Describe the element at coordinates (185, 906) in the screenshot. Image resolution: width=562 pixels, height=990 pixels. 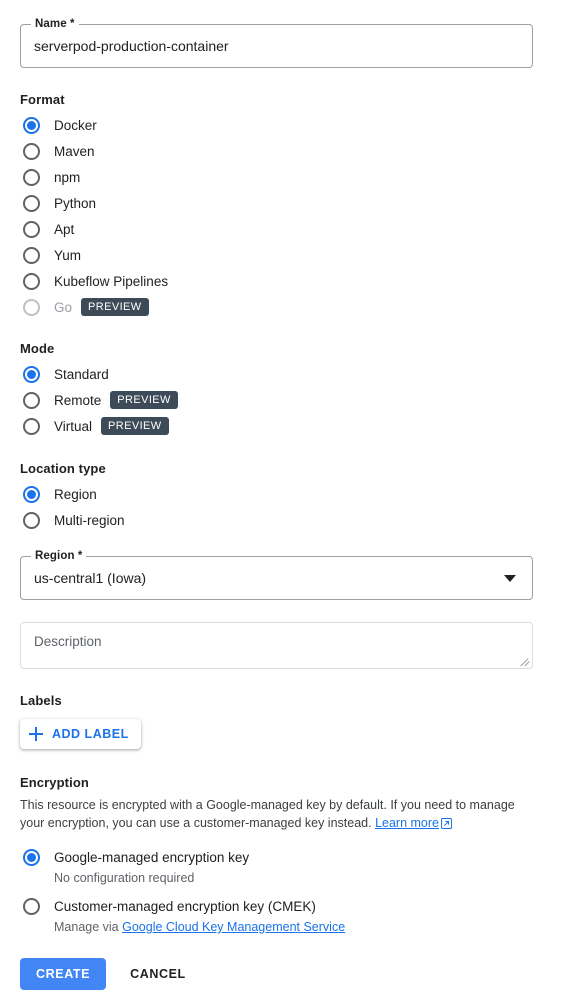
I see `radio-option-label: Customer-managed encryption key (CMEK)` at that location.